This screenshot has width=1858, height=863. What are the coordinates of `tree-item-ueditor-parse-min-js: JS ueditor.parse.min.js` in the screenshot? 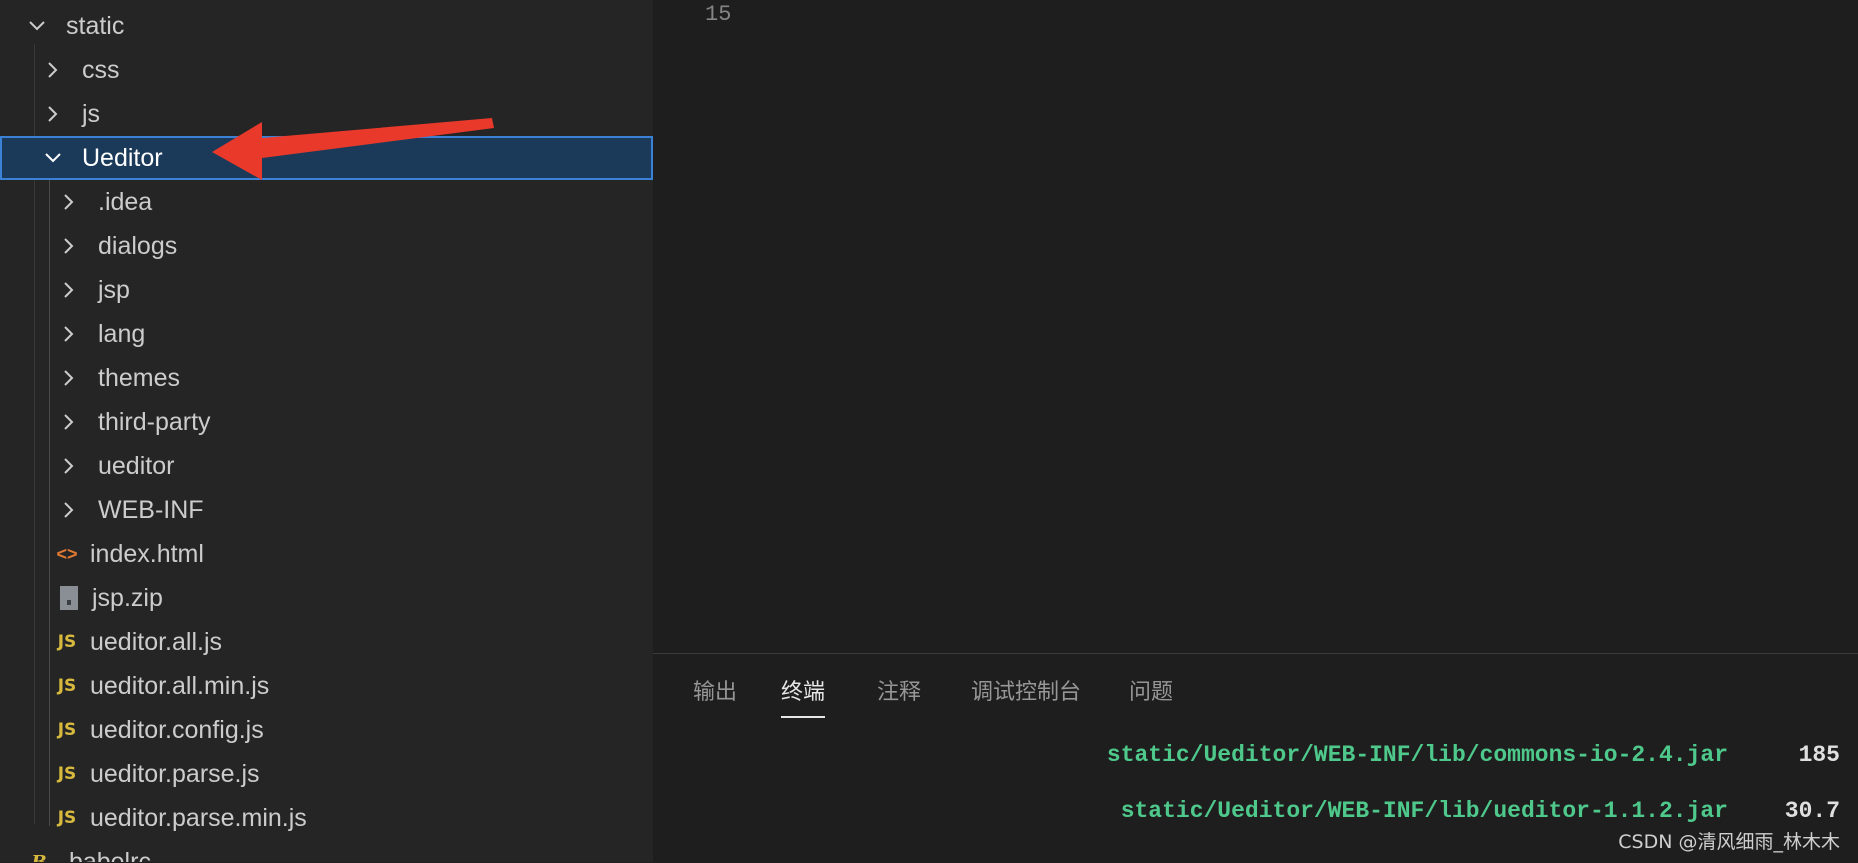 It's located at (326, 818).